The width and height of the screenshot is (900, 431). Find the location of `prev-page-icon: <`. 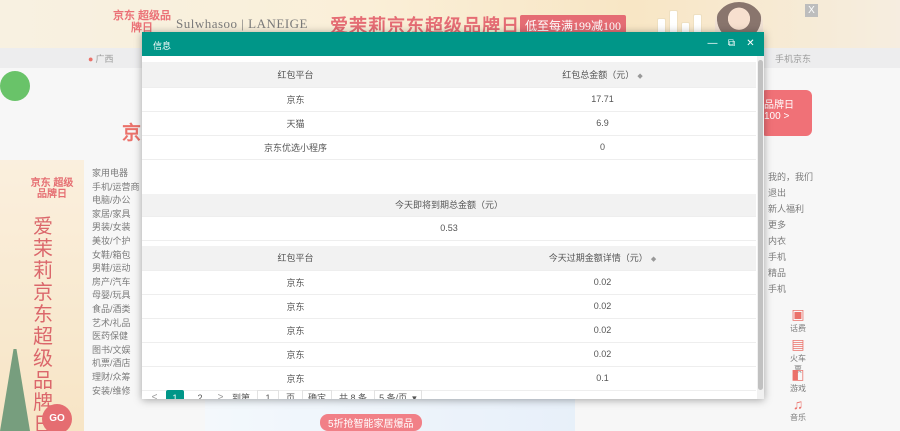

prev-page-icon: < is located at coordinates (154, 395).